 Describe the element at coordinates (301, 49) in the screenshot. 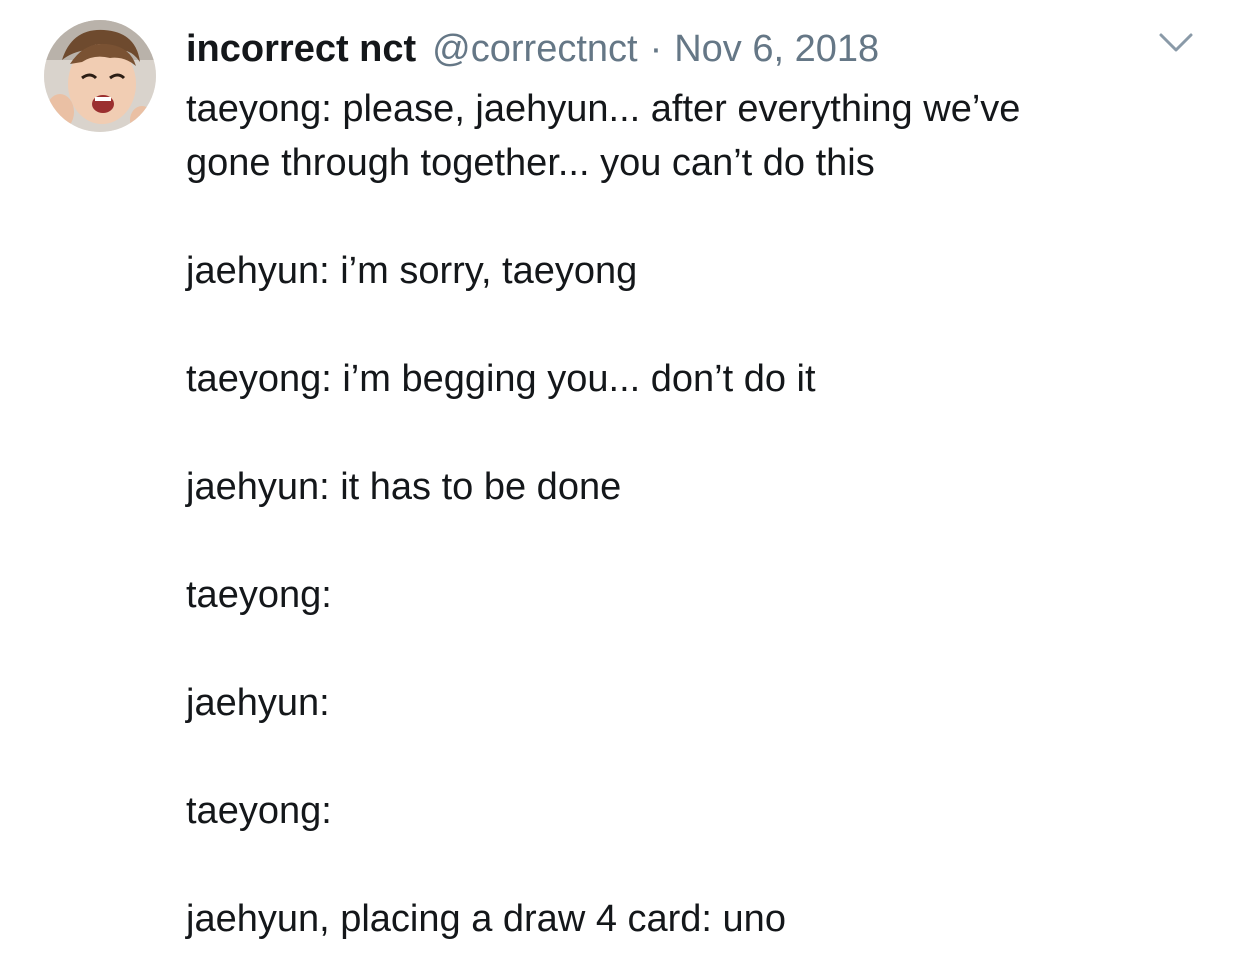

I see `display-name: incorrect nct` at that location.